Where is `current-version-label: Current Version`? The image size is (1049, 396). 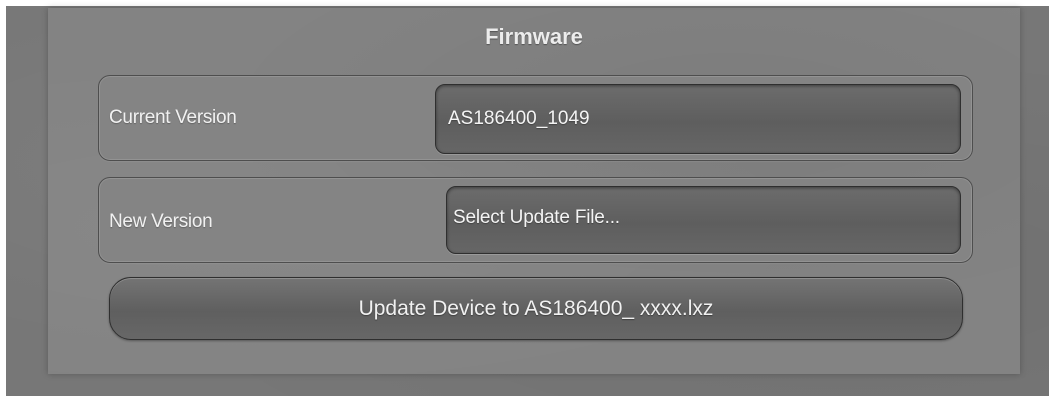
current-version-label: Current Version is located at coordinates (173, 117).